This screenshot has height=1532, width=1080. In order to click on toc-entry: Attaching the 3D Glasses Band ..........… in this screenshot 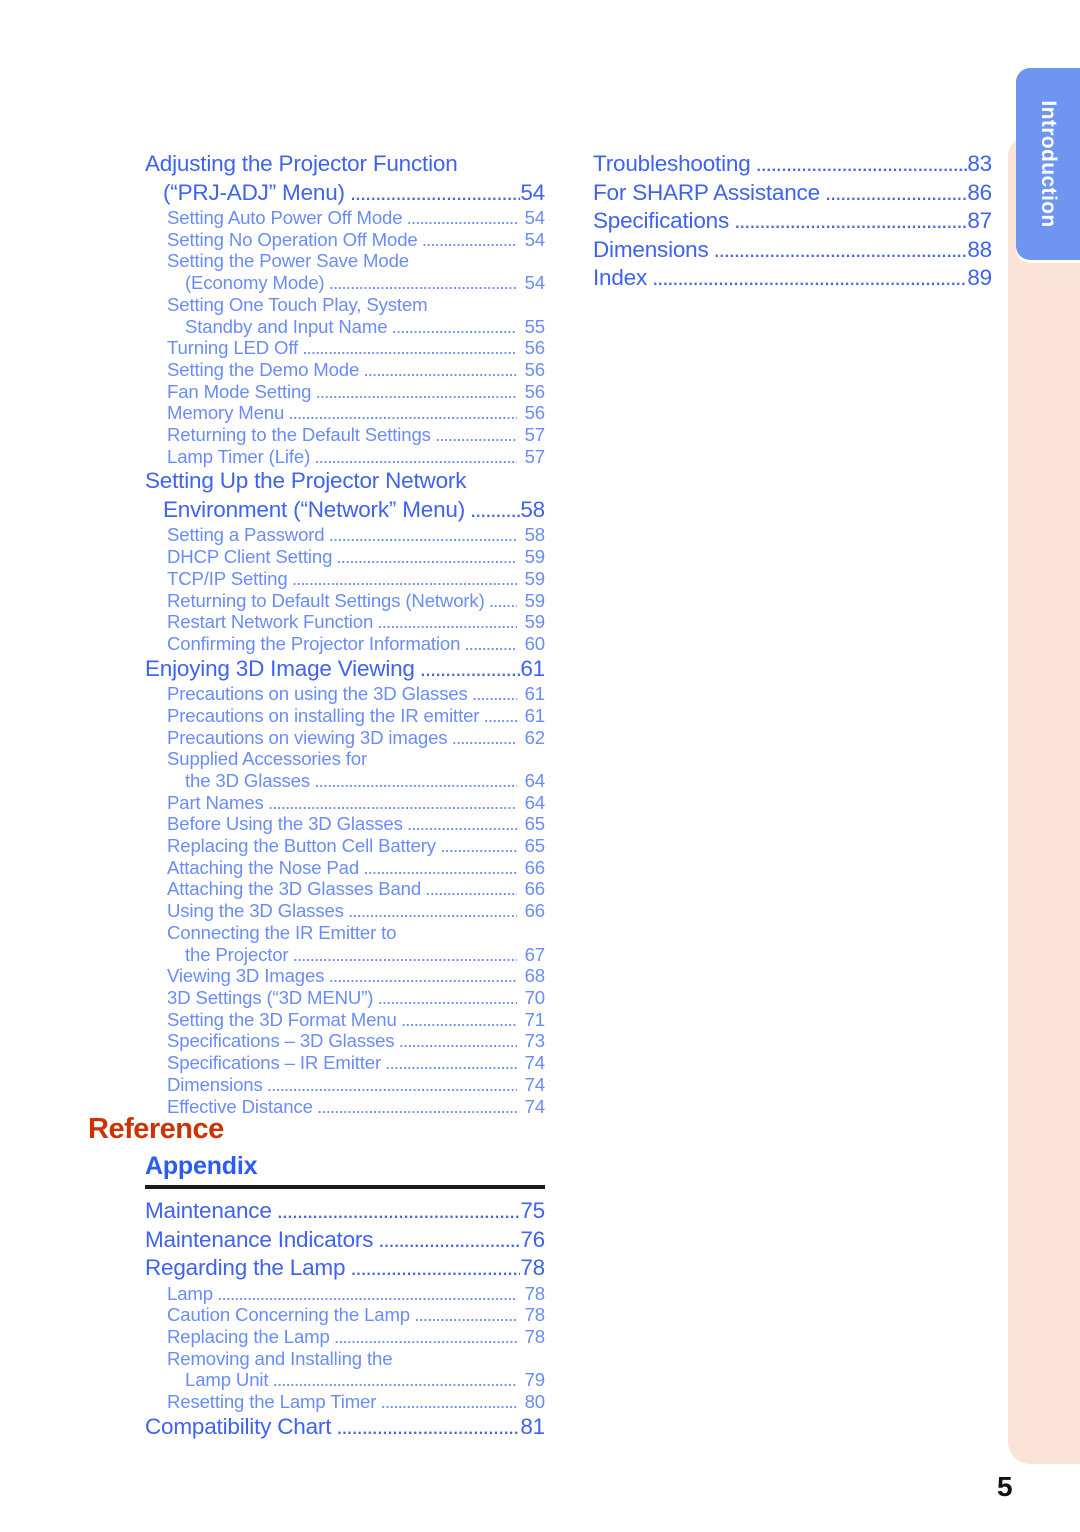, I will do `click(345, 889)`.